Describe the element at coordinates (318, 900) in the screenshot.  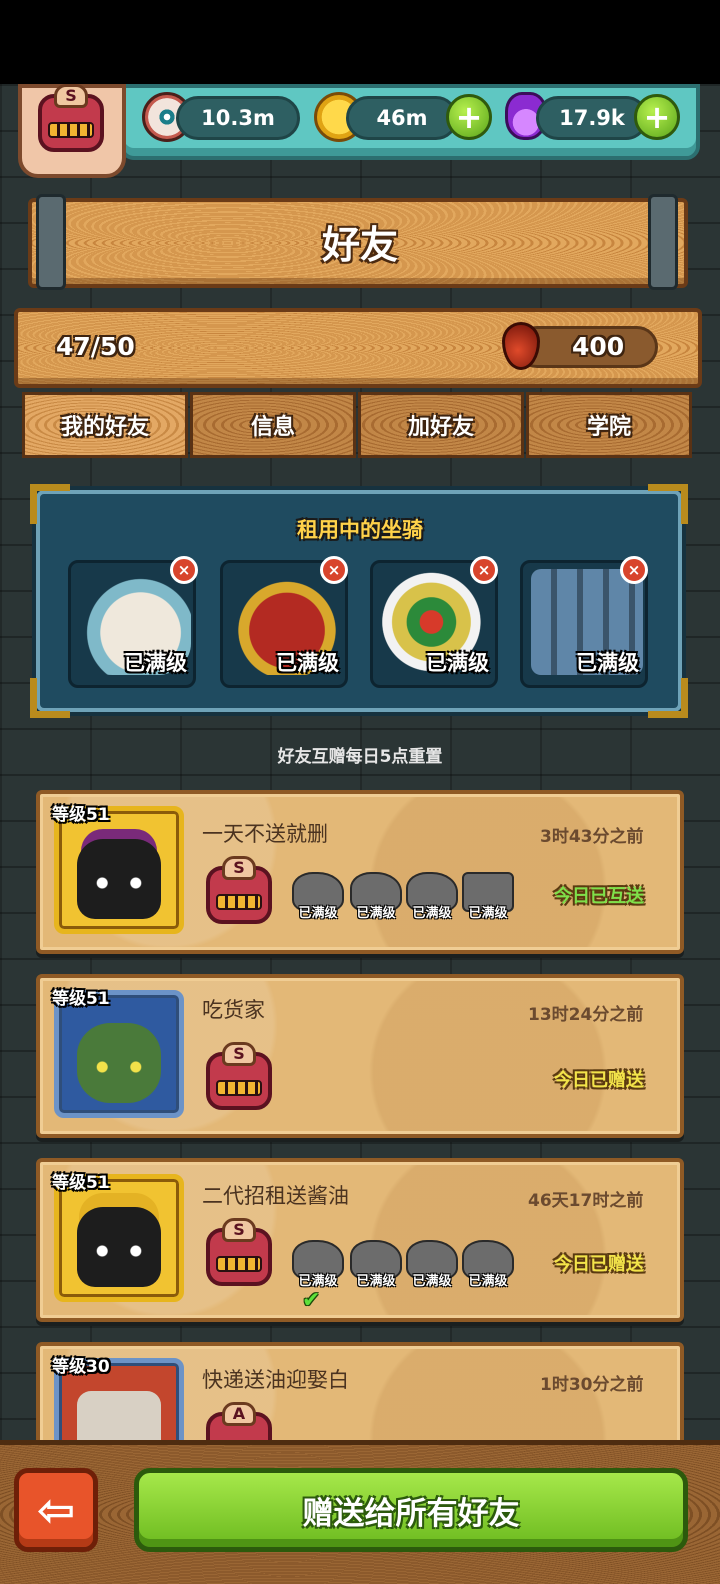
I see `mount-lion-icon: 已满级` at that location.